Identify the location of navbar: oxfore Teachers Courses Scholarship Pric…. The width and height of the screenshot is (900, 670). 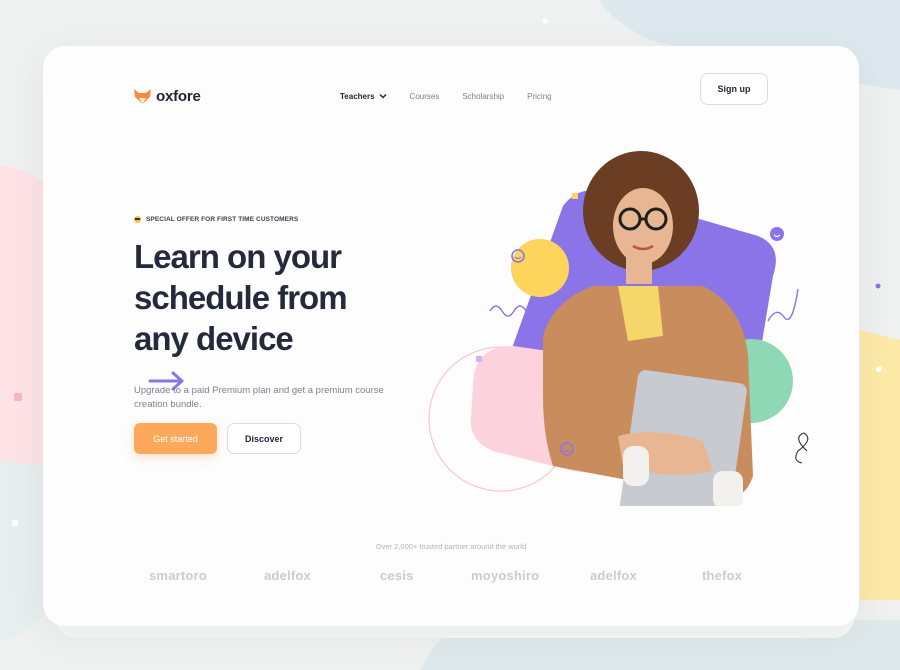
(451, 92).